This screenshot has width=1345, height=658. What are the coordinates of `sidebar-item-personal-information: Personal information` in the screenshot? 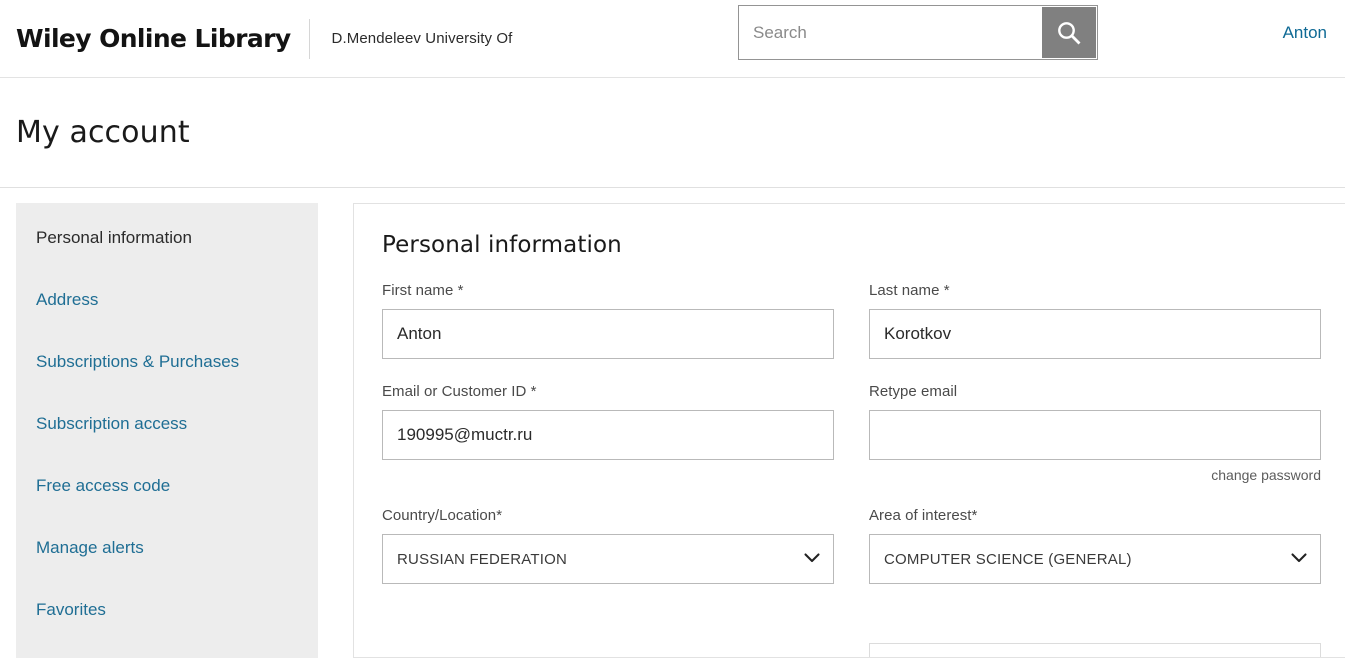 It's located at (167, 238).